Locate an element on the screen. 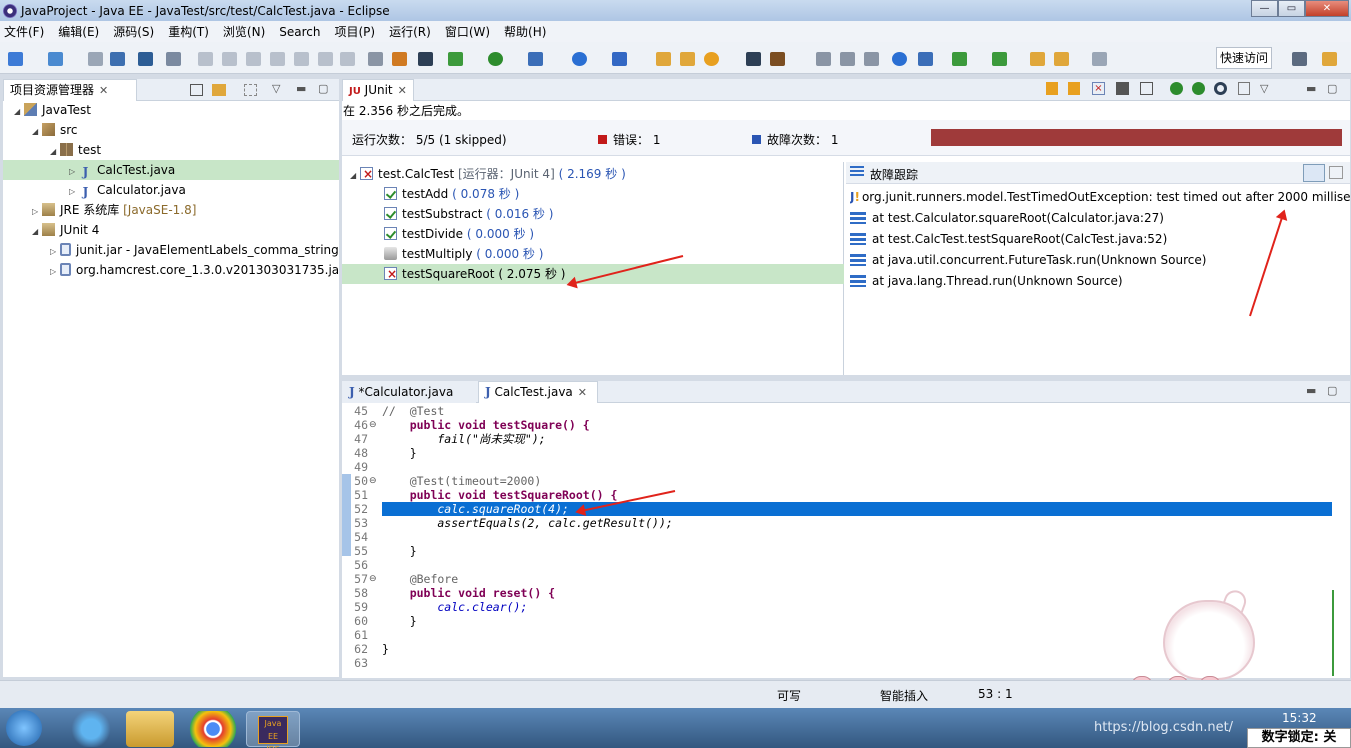 The height and width of the screenshot is (748, 1351). chrome-icon is located at coordinates (213, 729).